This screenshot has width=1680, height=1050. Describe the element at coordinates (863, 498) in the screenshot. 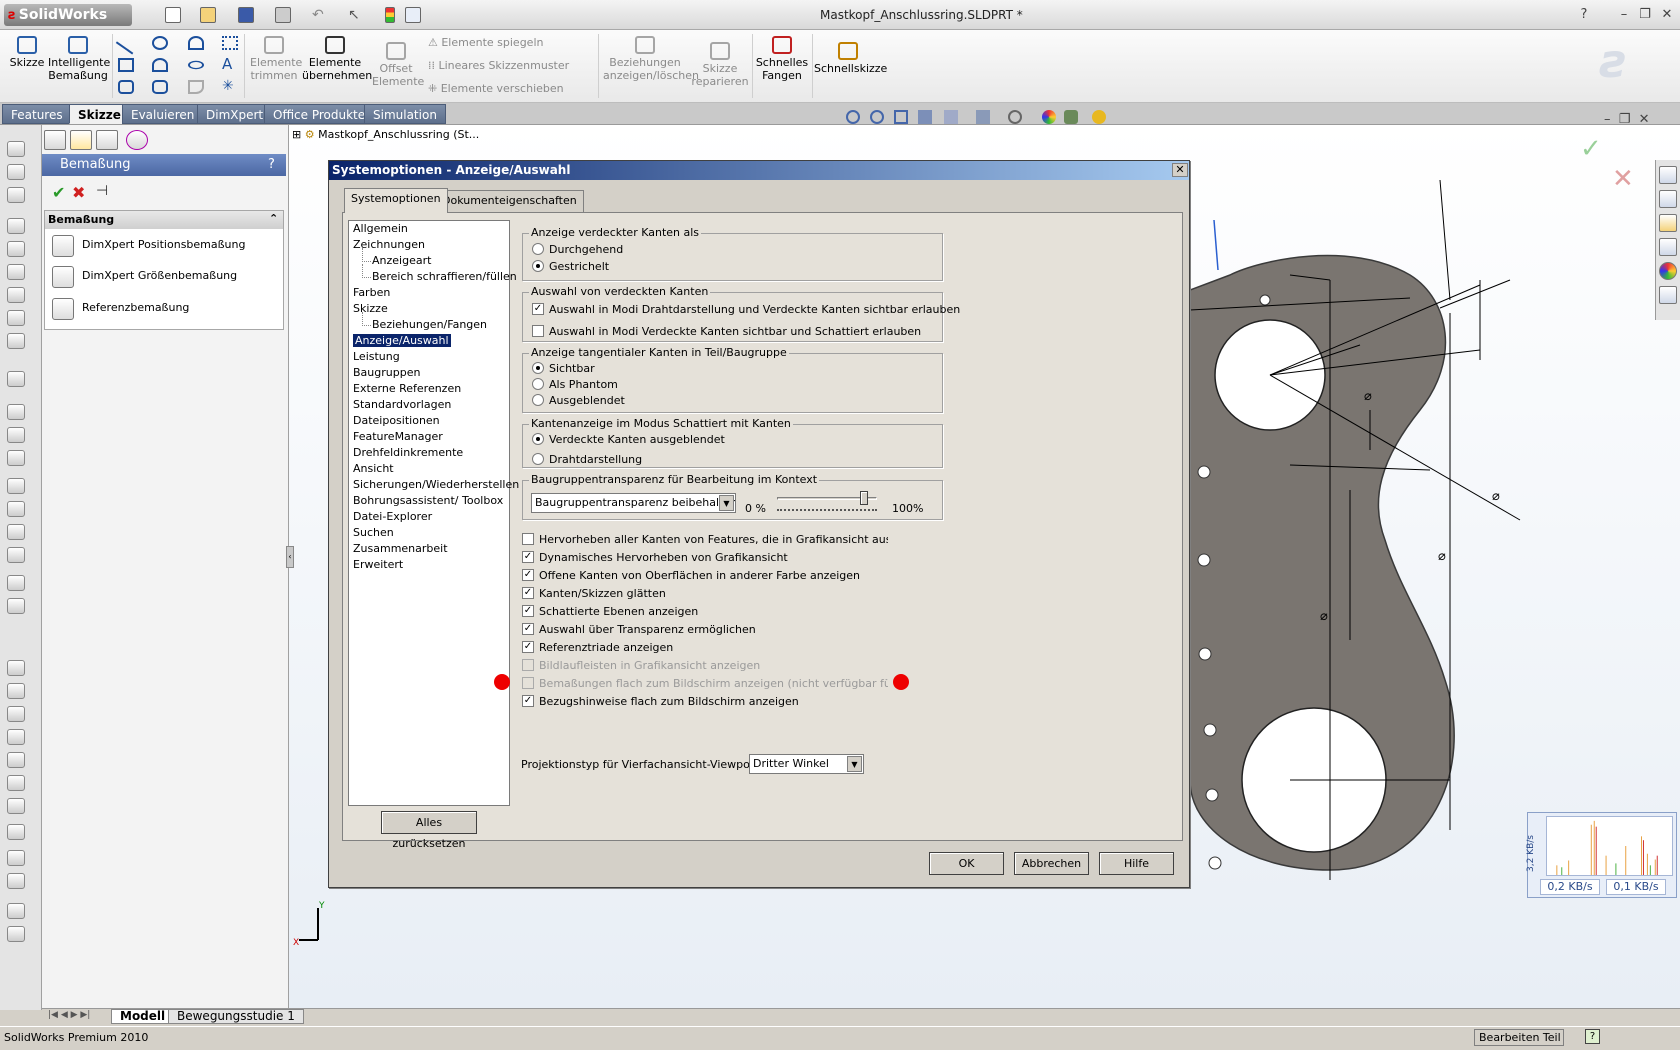

I see `slider-thumb` at that location.